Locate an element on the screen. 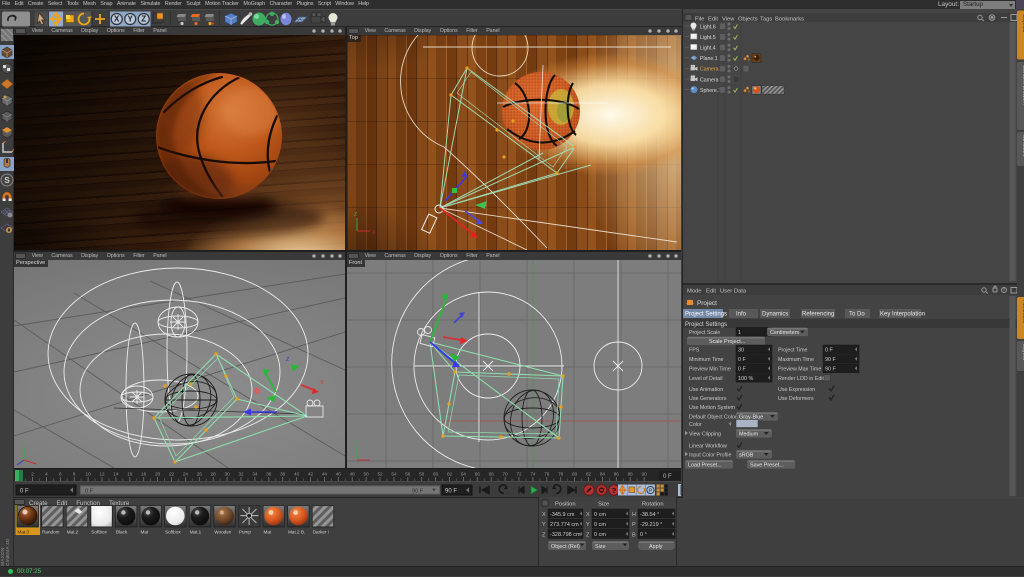  svg-text: 4 is located at coordinates (46, 474).